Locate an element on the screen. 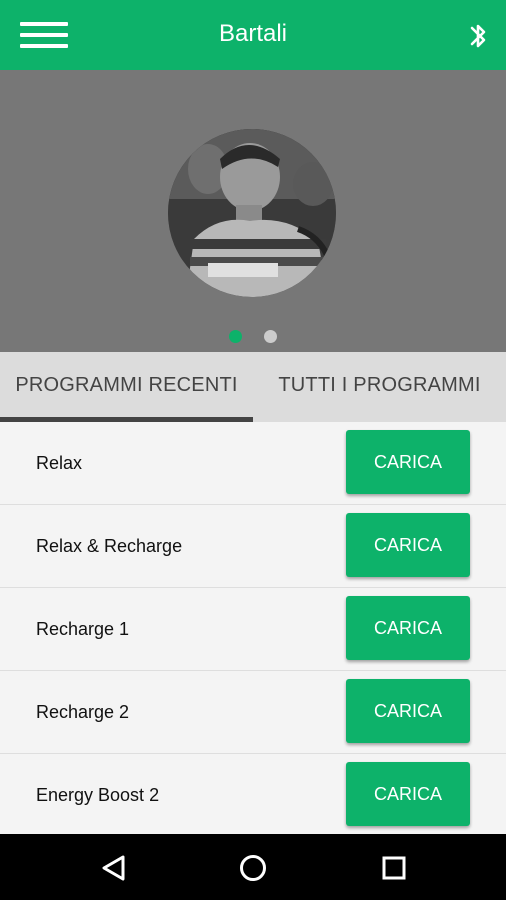  home-icon is located at coordinates (253, 868).